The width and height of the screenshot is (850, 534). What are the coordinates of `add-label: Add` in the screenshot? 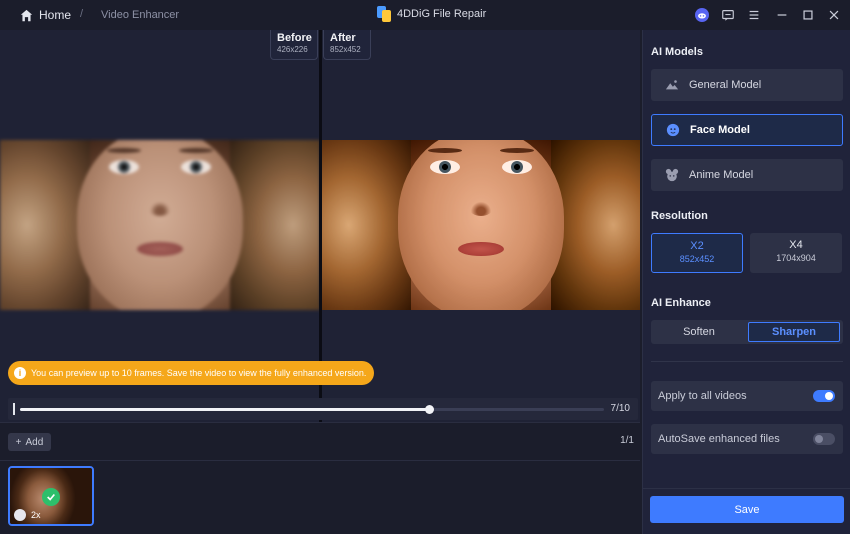 It's located at (34, 442).